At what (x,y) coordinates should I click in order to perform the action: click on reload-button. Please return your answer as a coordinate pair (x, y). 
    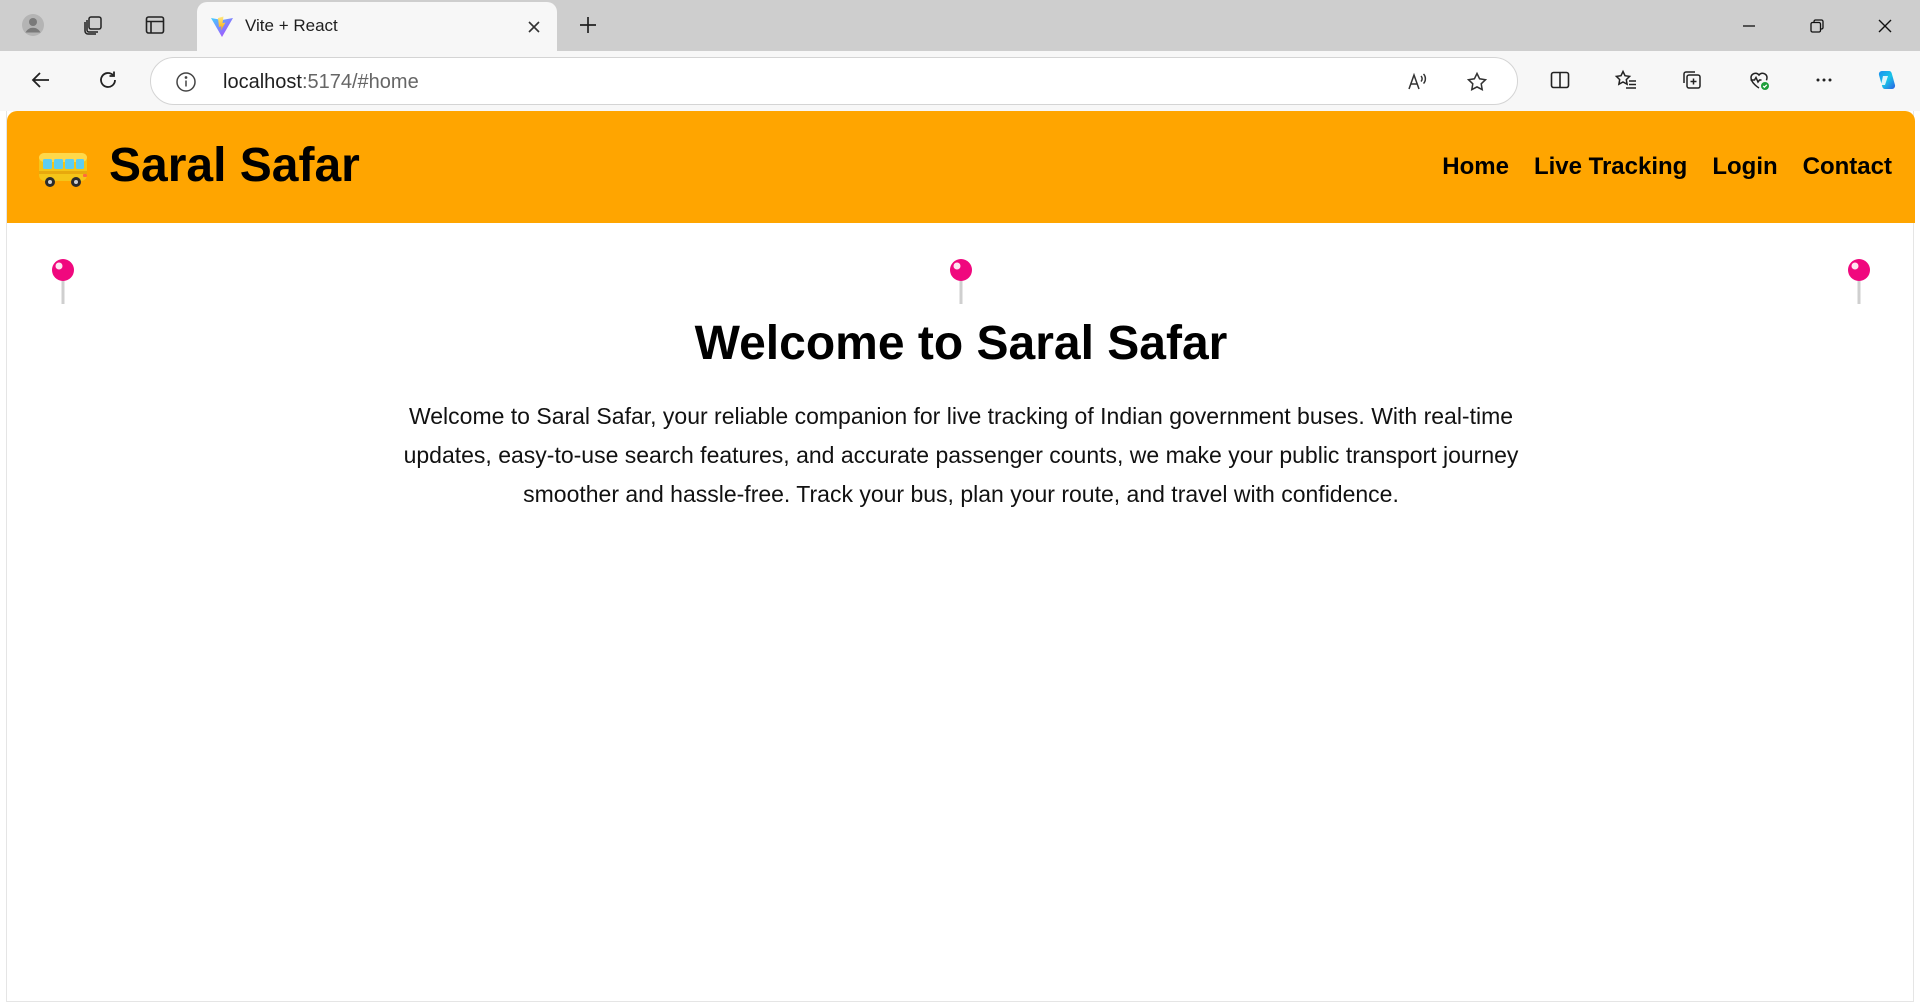
    Looking at the image, I should click on (108, 80).